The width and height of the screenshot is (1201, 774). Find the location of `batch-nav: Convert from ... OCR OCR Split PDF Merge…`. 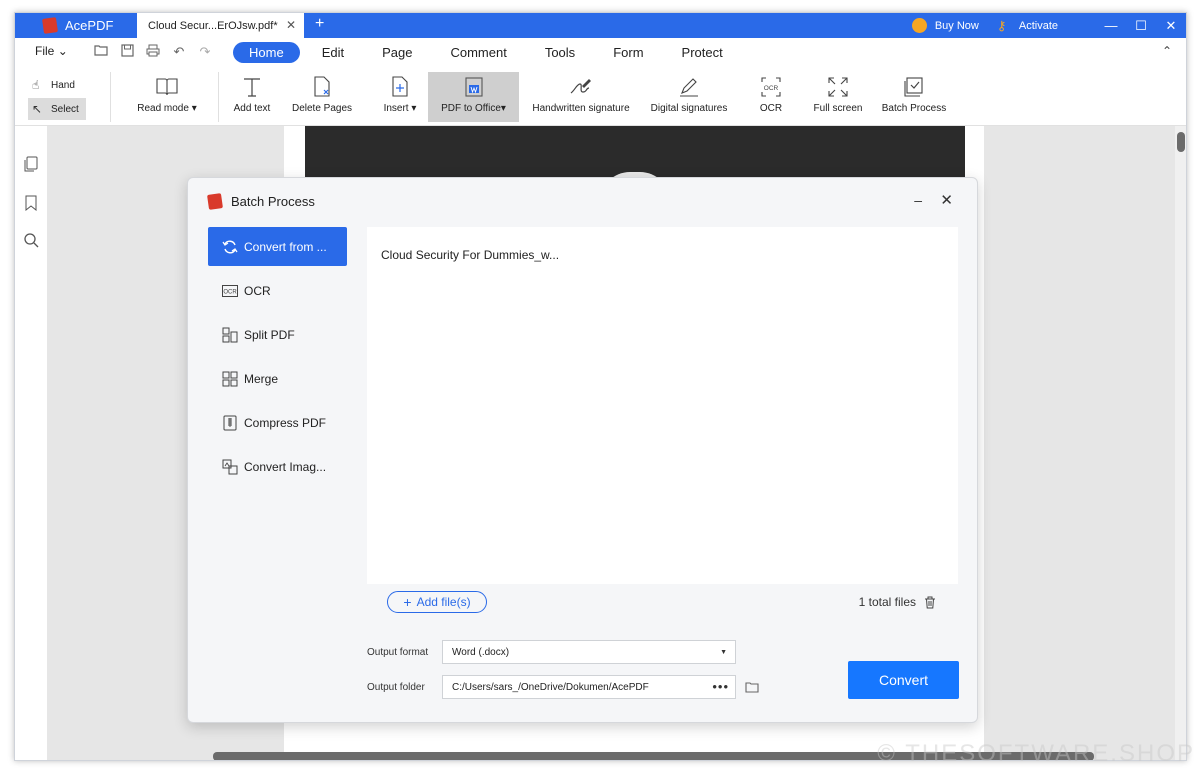

batch-nav: Convert from ... OCR OCR Split PDF Merge… is located at coordinates (277, 359).